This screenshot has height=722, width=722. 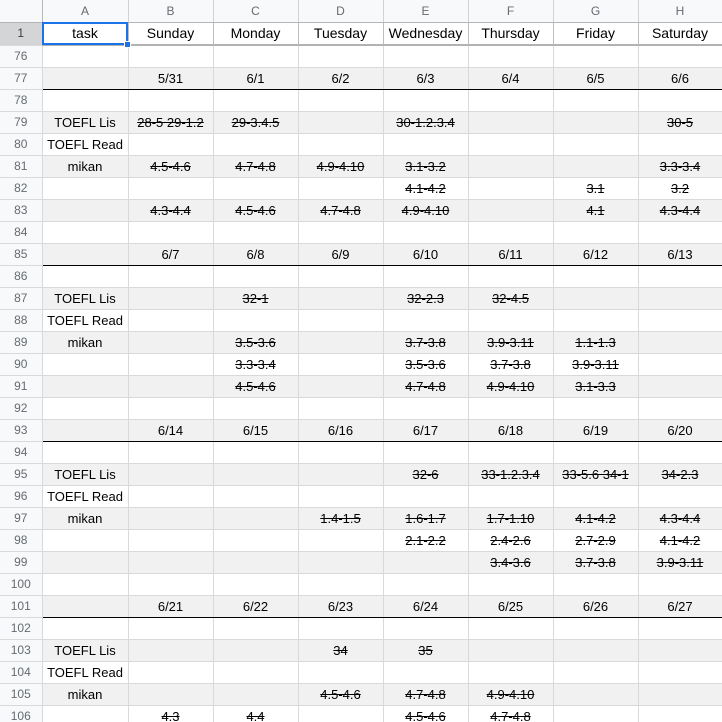 I want to click on row-header-89: 89, so click(x=21, y=342).